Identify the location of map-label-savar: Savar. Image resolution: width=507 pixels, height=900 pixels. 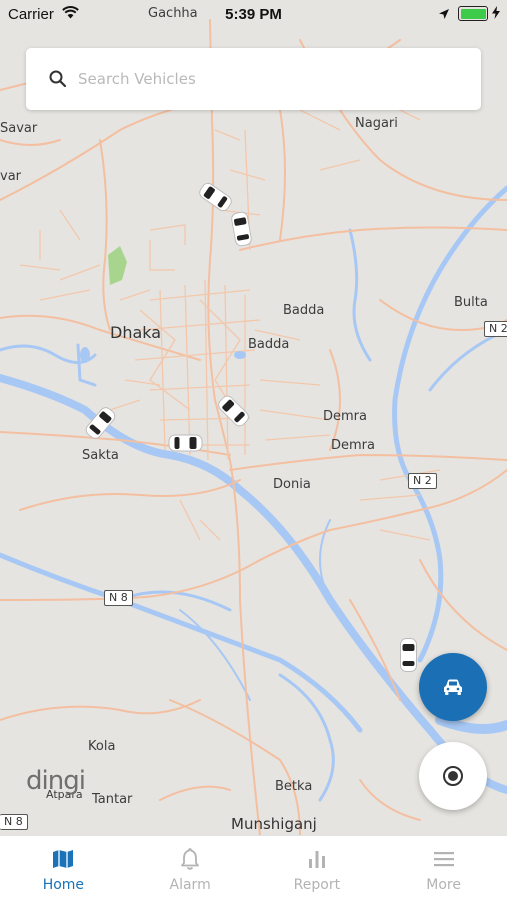
(19, 128).